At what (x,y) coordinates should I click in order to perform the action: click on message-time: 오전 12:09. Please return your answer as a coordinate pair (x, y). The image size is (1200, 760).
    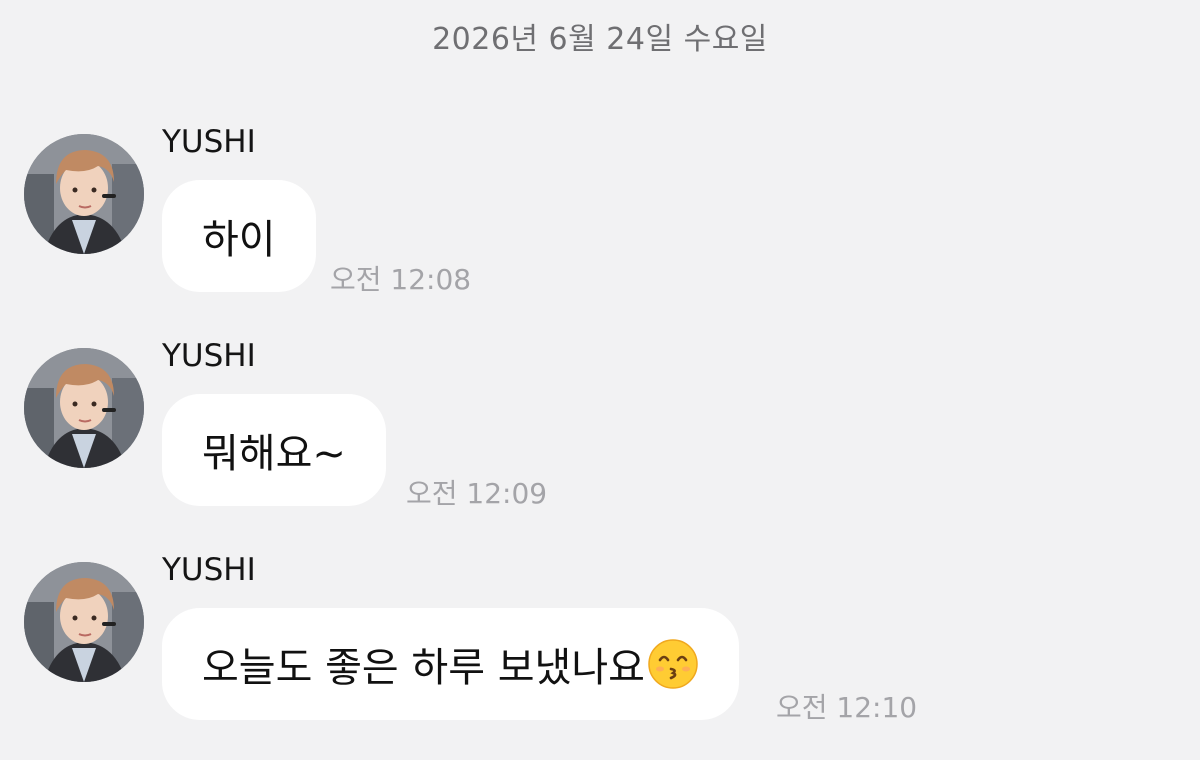
    Looking at the image, I should click on (477, 493).